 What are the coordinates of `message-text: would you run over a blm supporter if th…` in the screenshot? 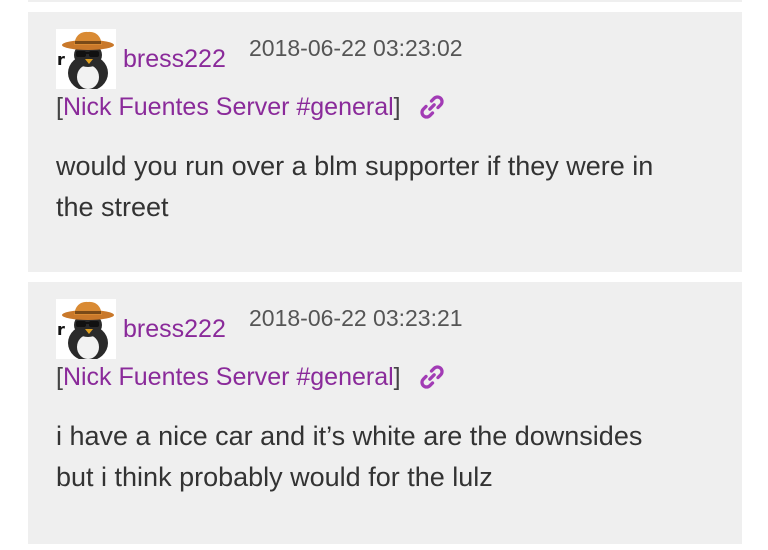 It's located at (386, 187).